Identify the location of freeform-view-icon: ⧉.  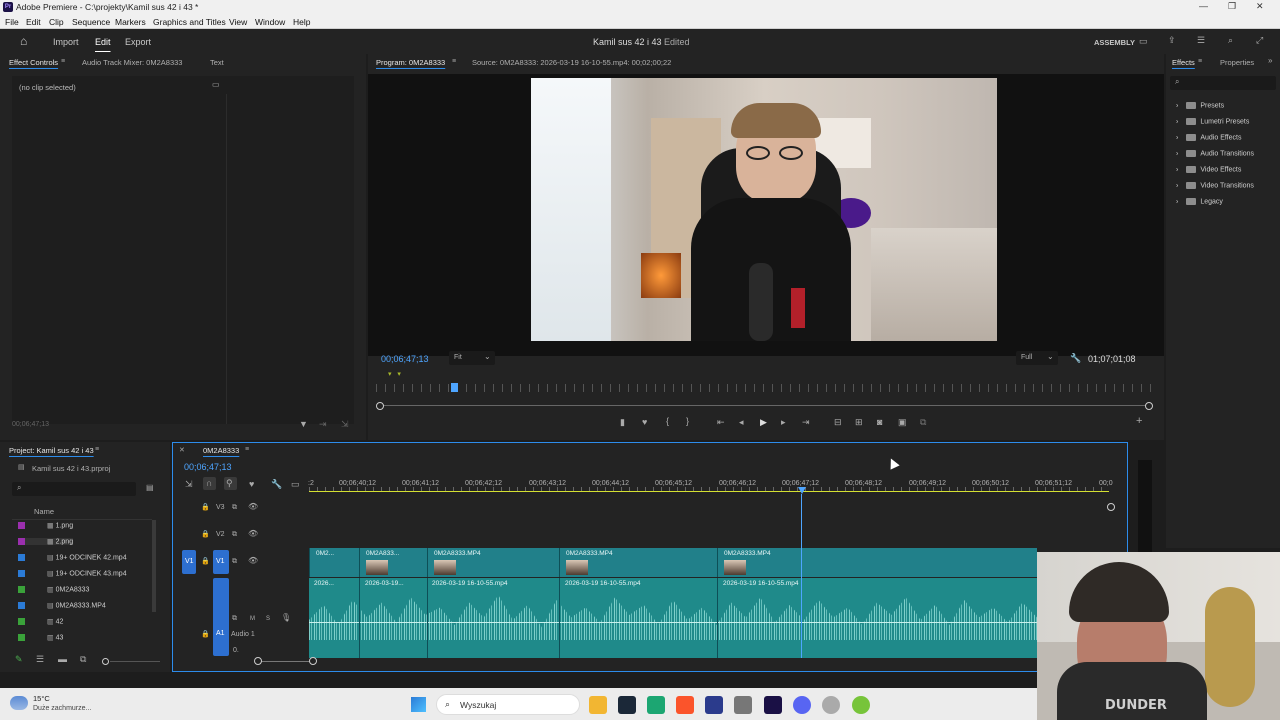
(83, 659).